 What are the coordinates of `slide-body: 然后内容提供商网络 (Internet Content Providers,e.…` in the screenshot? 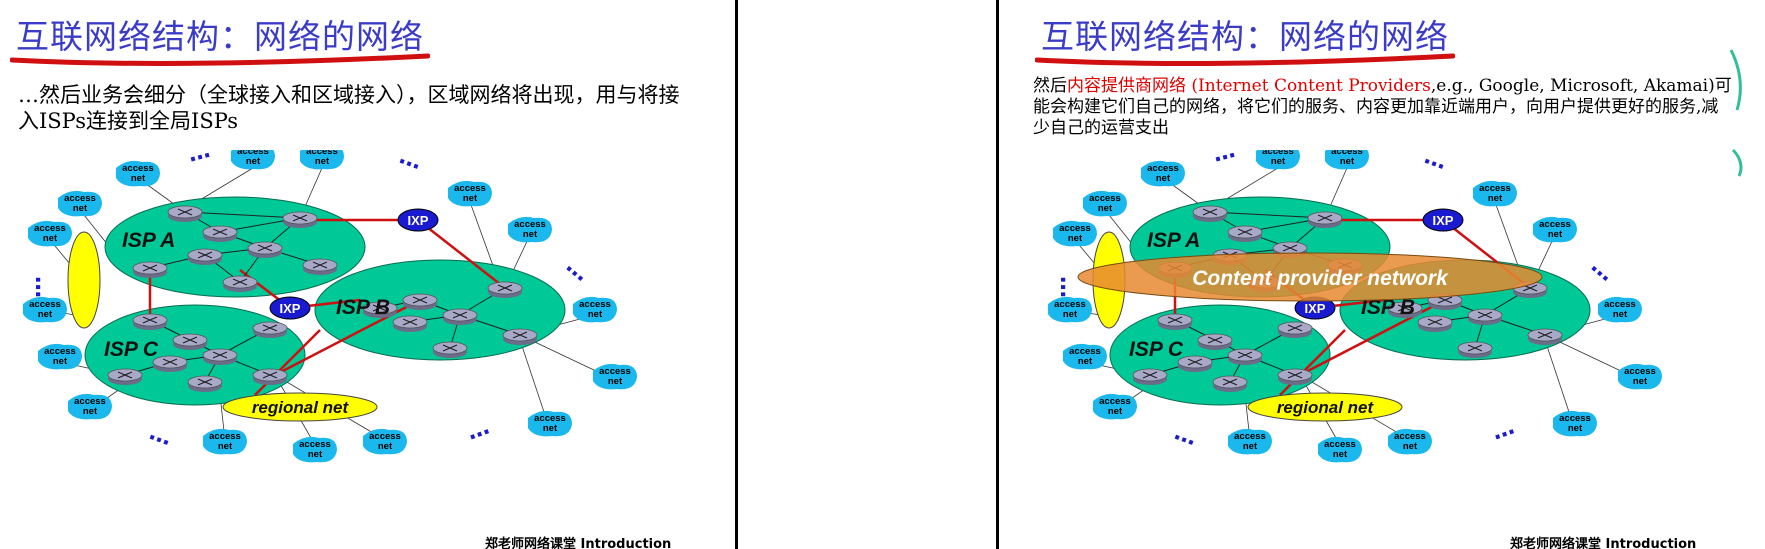 It's located at (1383, 107).